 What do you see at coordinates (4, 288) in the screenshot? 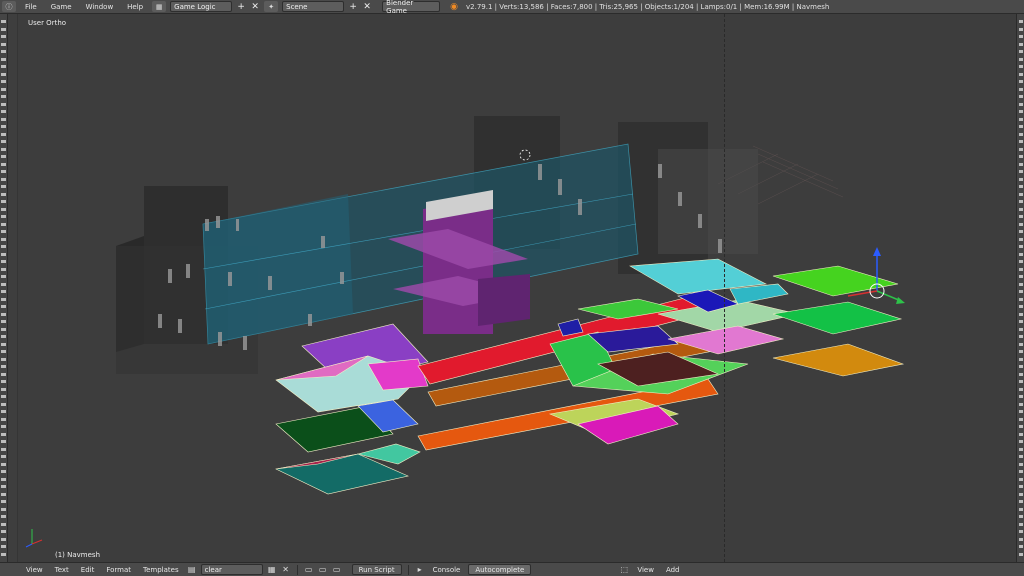
I see `tool-shelf-tabs` at bounding box center [4, 288].